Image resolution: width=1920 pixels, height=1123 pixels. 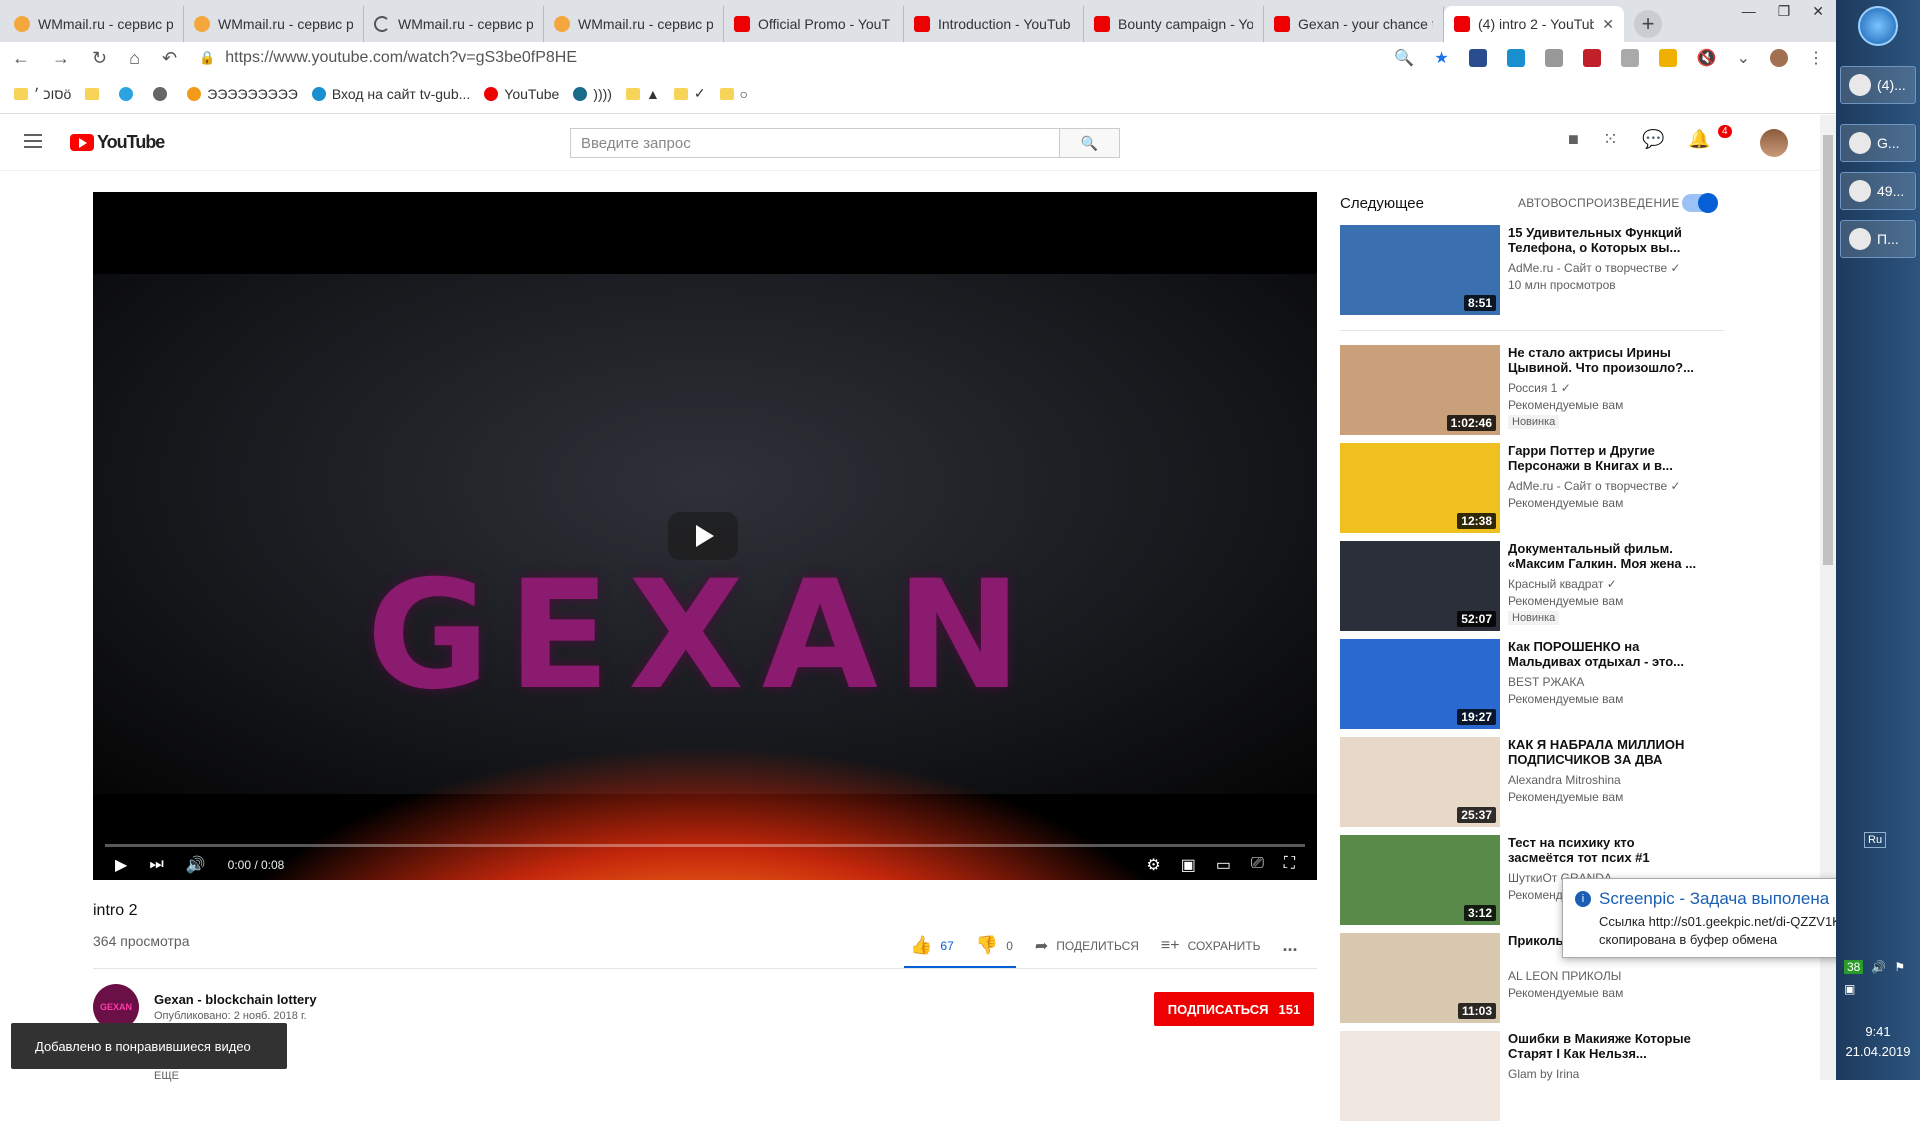 What do you see at coordinates (169, 58) in the screenshot?
I see `undo-icon: ↶` at bounding box center [169, 58].